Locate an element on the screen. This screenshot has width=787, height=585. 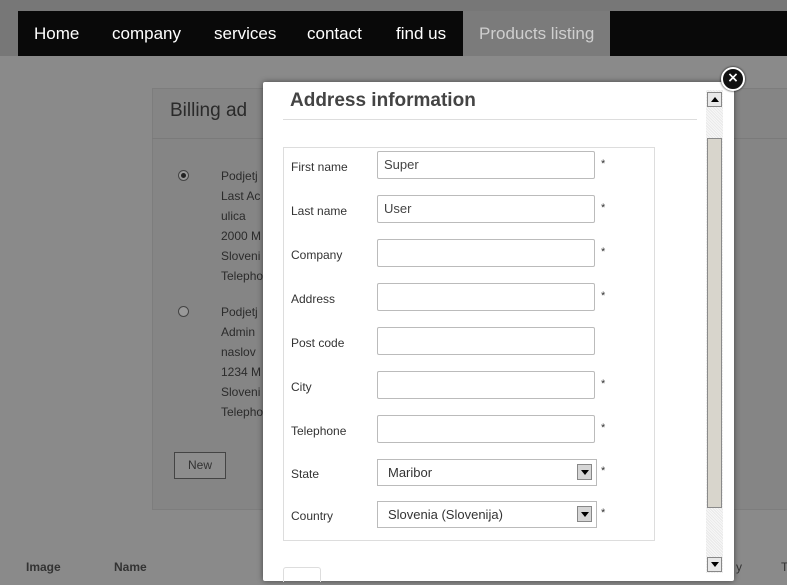
submit-button-partial is located at coordinates (302, 574).